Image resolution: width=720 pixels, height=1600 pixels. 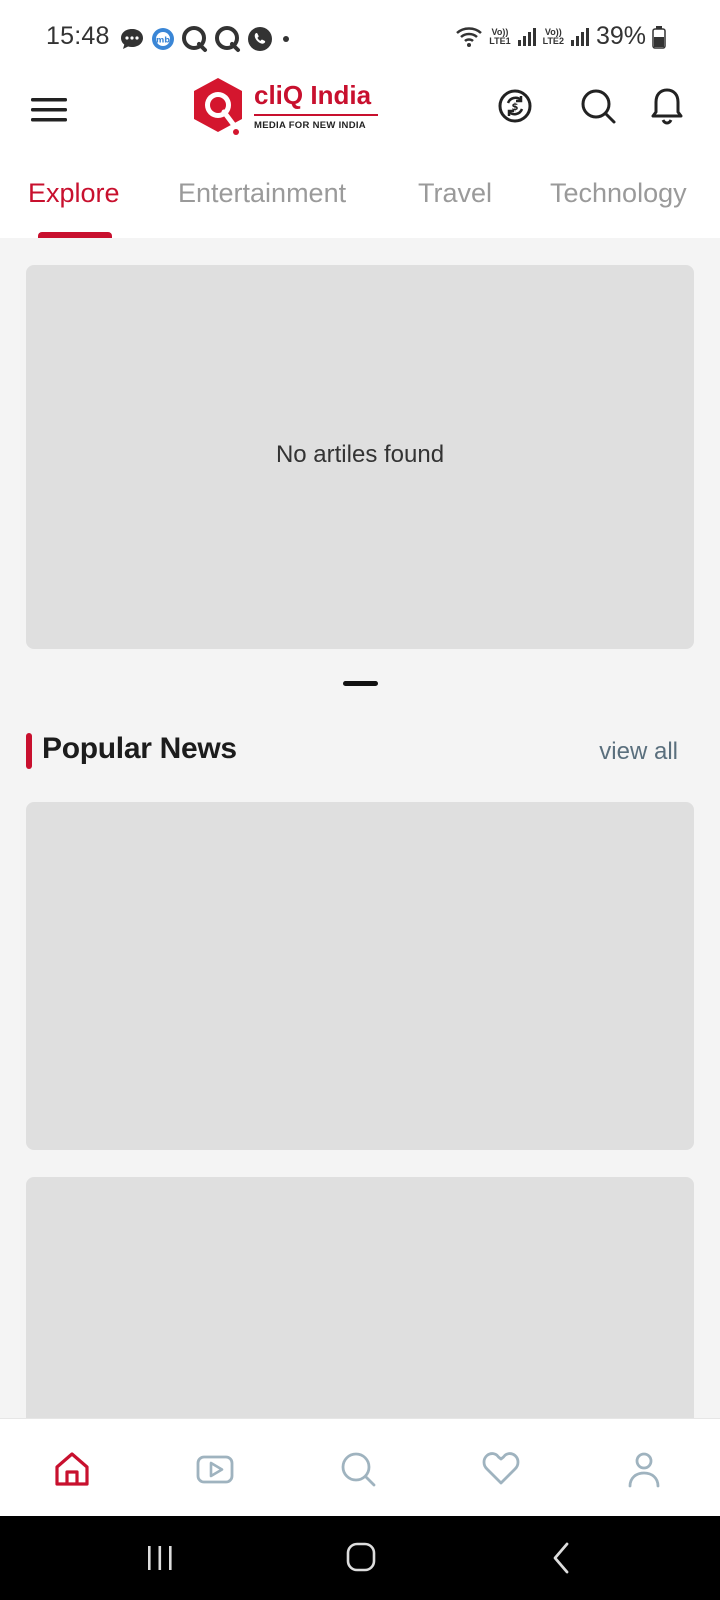 What do you see at coordinates (469, 36) in the screenshot?
I see `wifi-icon` at bounding box center [469, 36].